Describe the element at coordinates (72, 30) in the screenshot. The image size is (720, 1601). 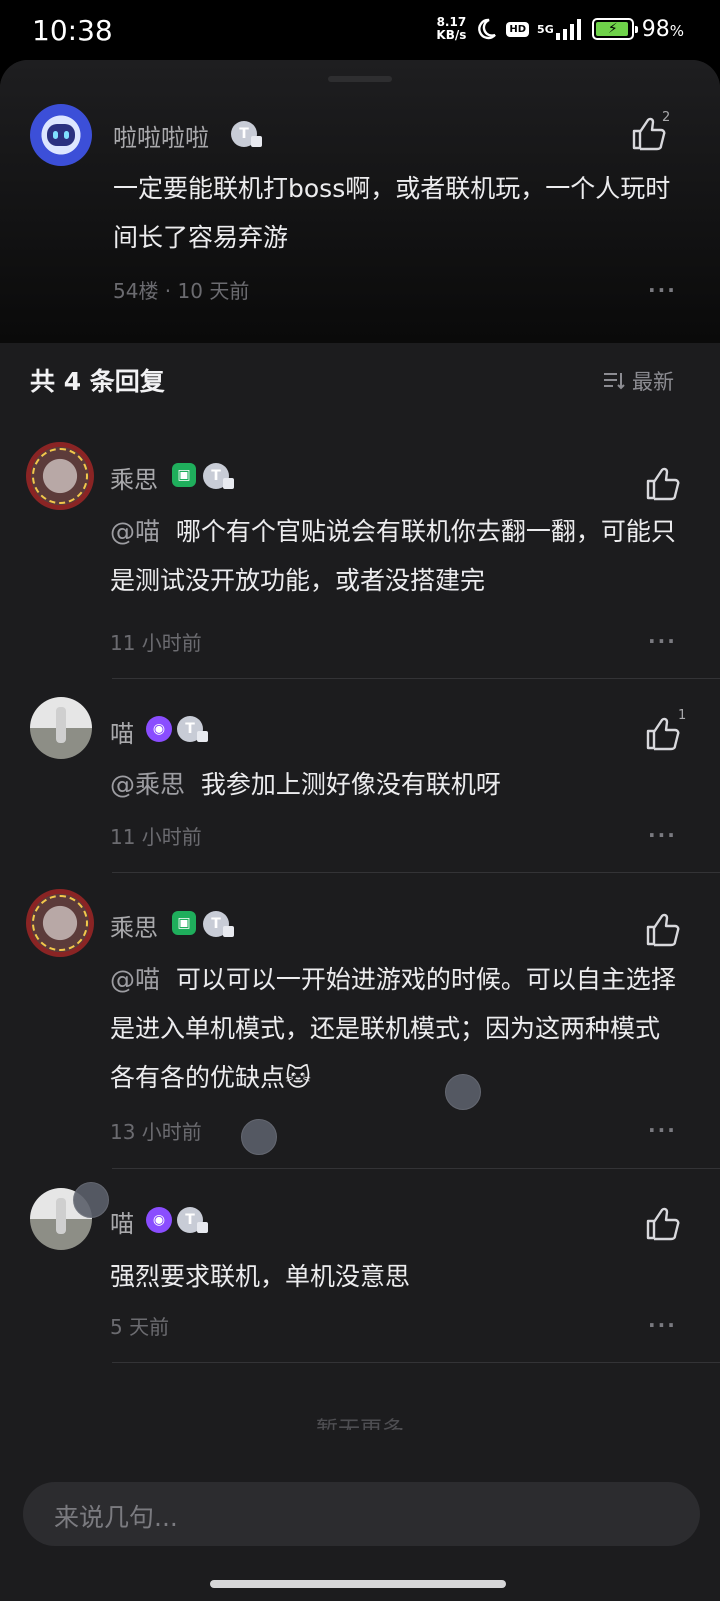
I see `clock: 10:38` at that location.